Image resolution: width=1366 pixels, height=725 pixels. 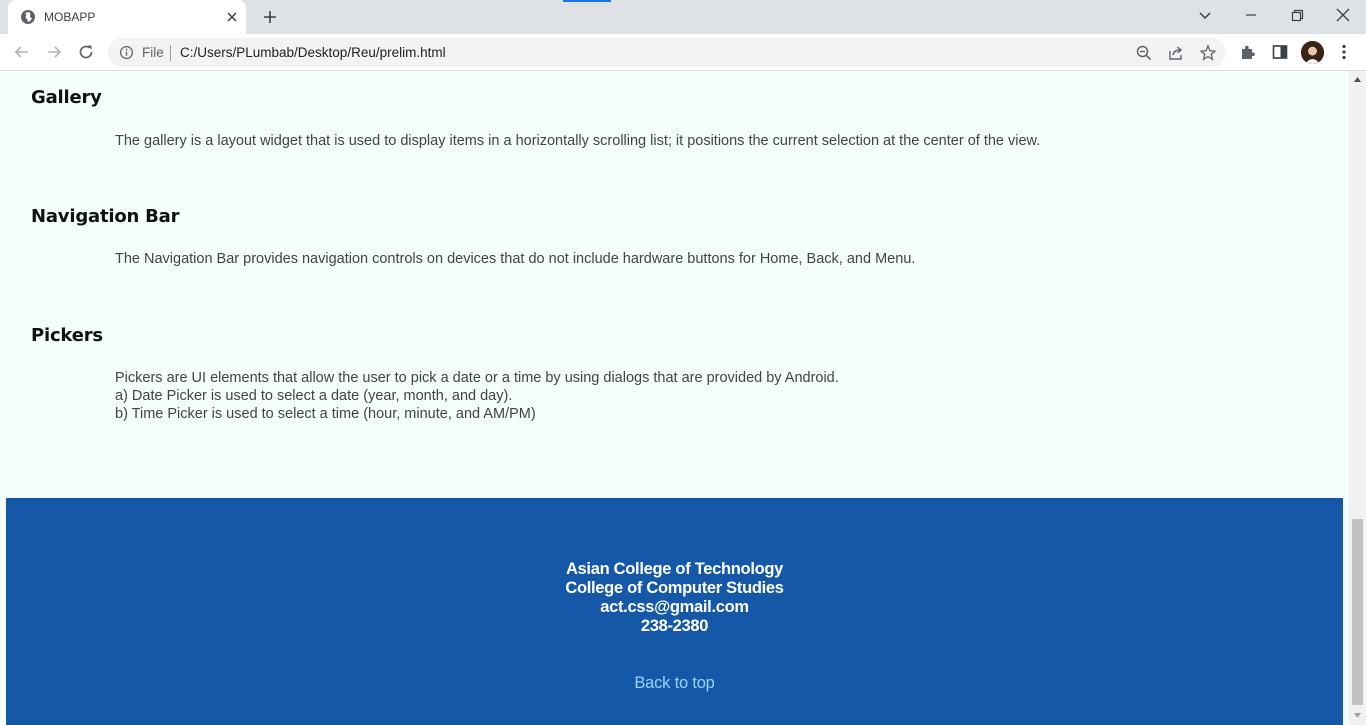 I want to click on scheme-label: File, so click(x=153, y=52).